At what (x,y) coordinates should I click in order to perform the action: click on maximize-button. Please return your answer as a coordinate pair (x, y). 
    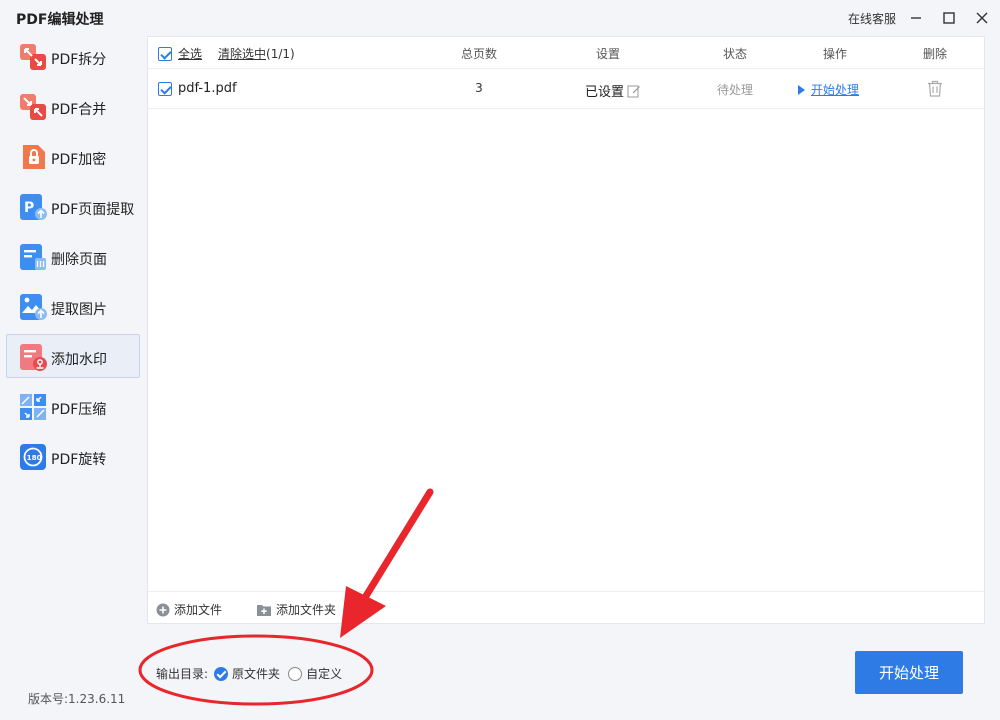
    Looking at the image, I should click on (949, 18).